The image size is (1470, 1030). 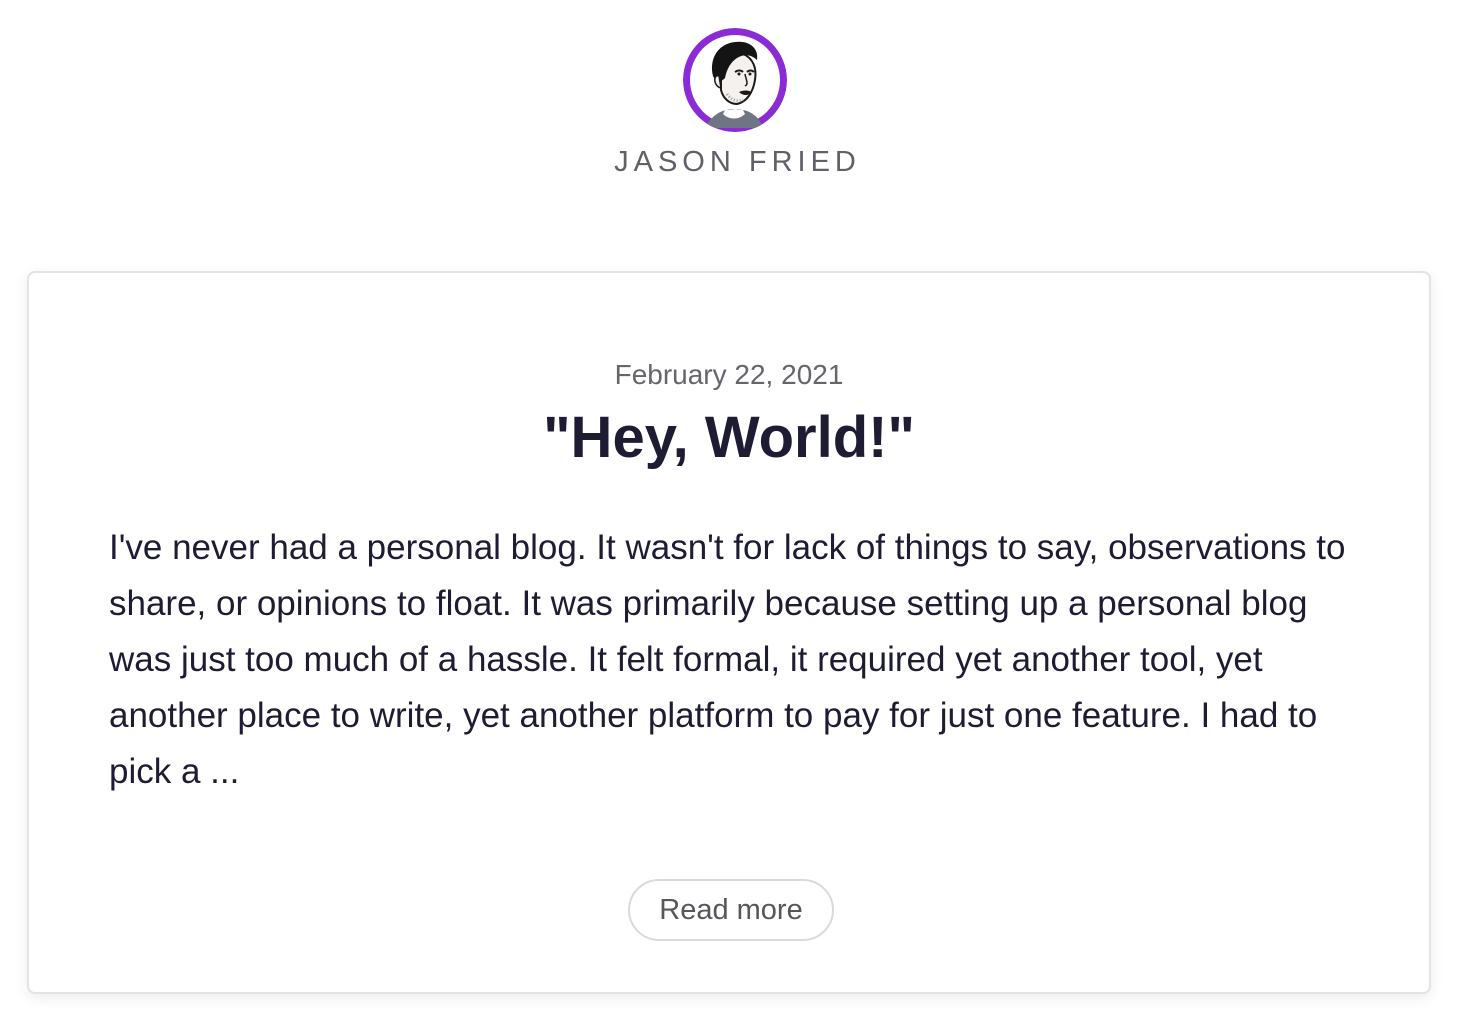 I want to click on post-date: February 22, 2021, so click(x=729, y=374).